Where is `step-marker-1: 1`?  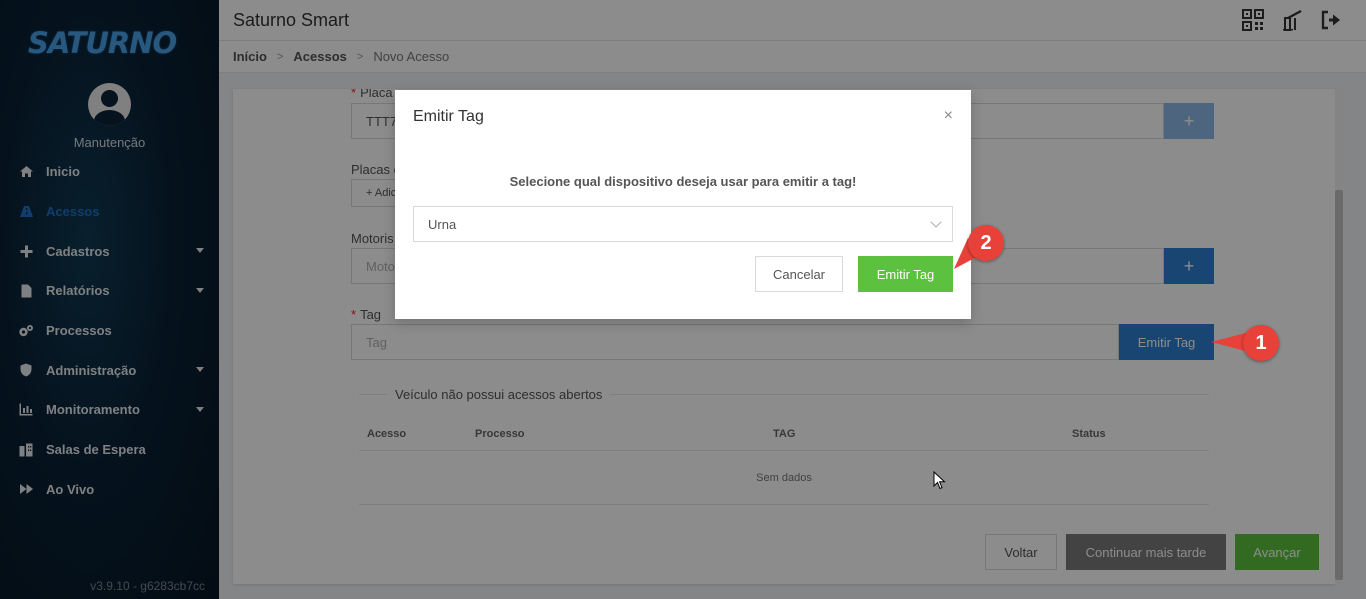 step-marker-1: 1 is located at coordinates (1261, 343).